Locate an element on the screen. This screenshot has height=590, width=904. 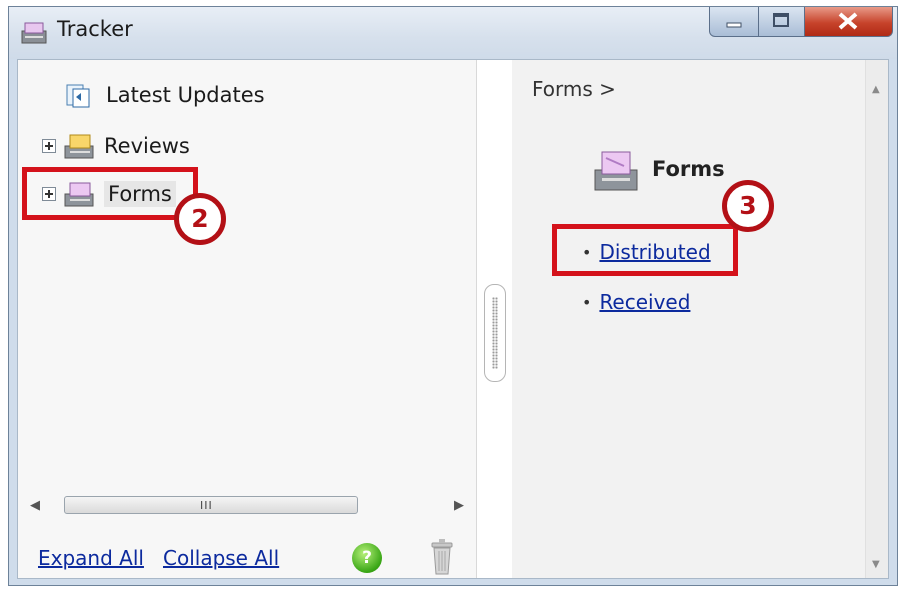
window-title: Tracker is located at coordinates (95, 29).